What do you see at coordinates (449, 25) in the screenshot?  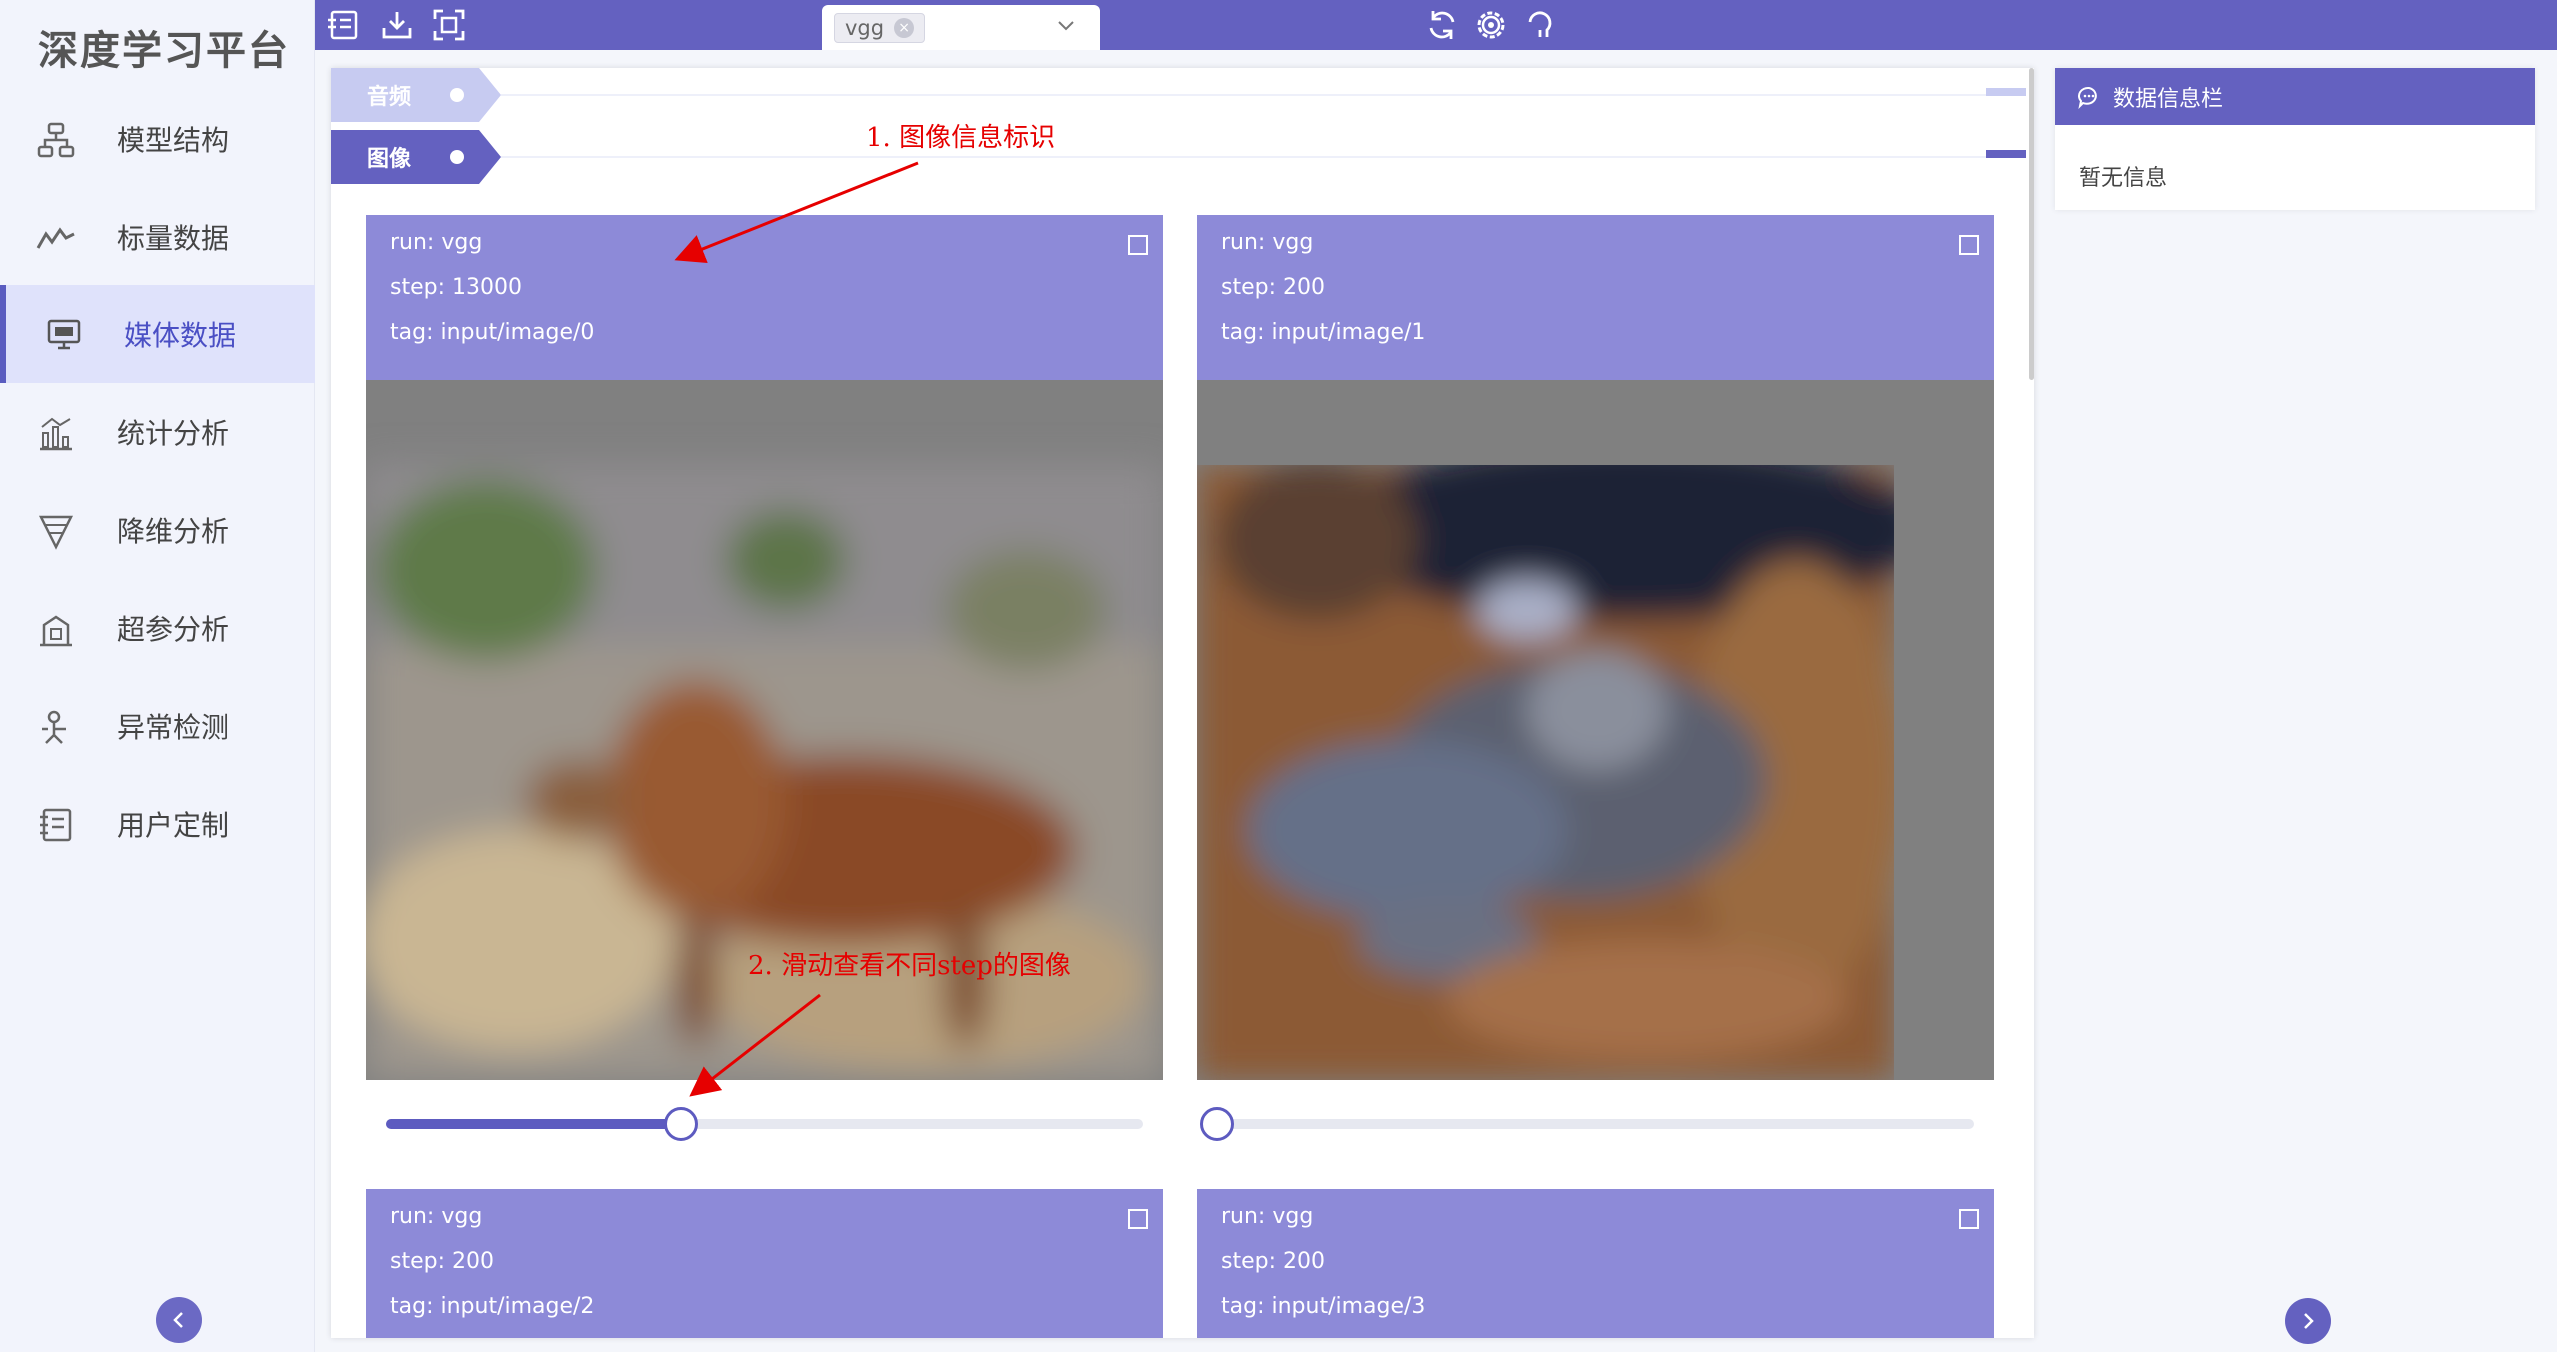 I see `fullscreen-icon` at bounding box center [449, 25].